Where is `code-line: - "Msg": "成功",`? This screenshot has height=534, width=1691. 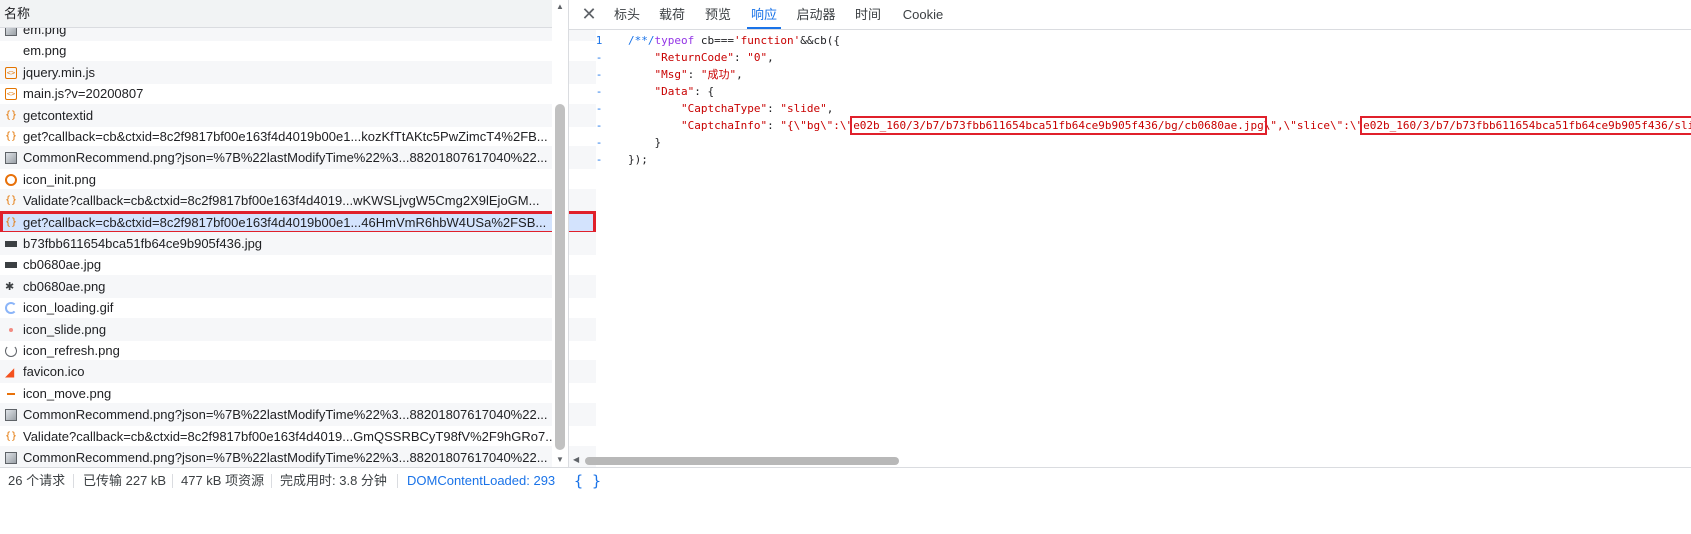
code-line: - "Msg": "成功", is located at coordinates (1130, 74).